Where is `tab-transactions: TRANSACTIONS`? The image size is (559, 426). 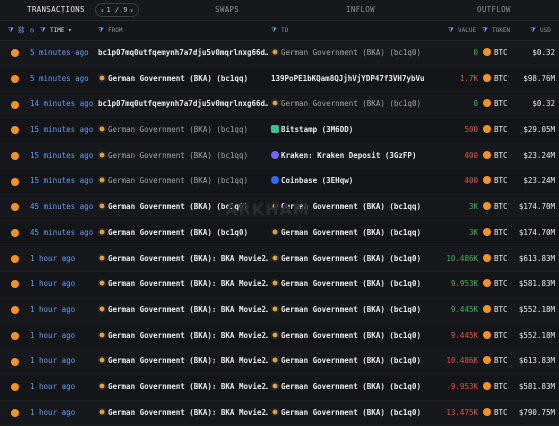 tab-transactions: TRANSACTIONS is located at coordinates (56, 10).